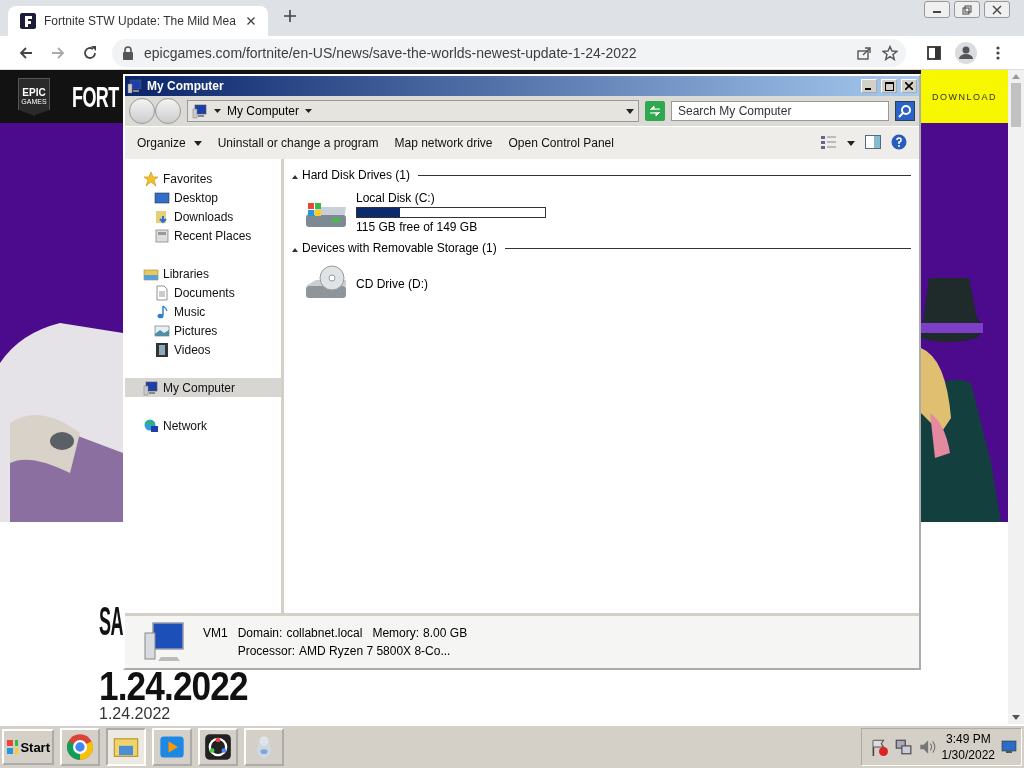  What do you see at coordinates (169, 143) in the screenshot?
I see `command-button: Organize` at bounding box center [169, 143].